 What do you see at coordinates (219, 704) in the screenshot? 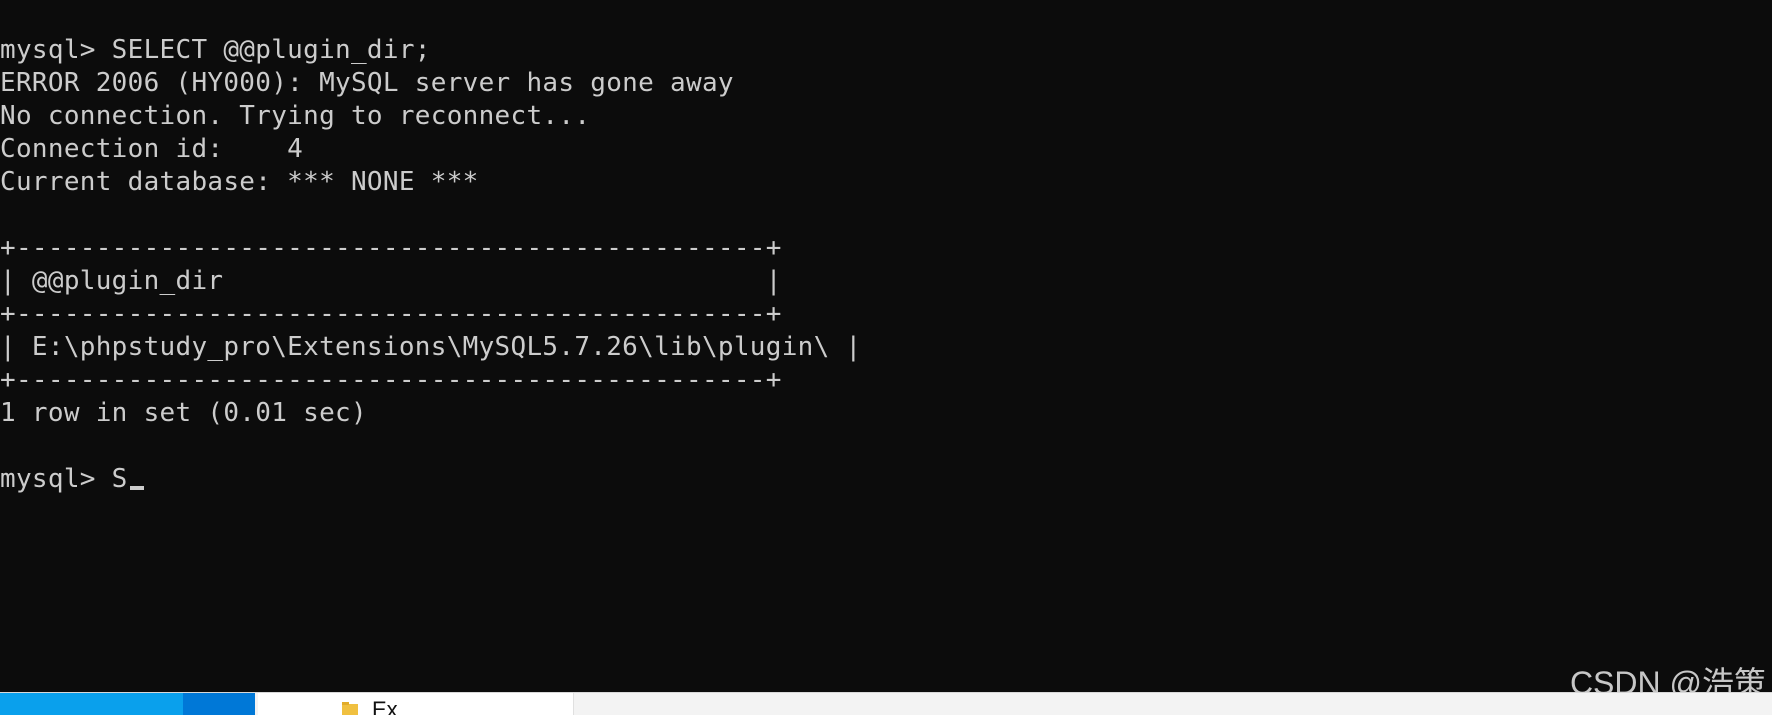
I see `taskbar-button-active` at bounding box center [219, 704].